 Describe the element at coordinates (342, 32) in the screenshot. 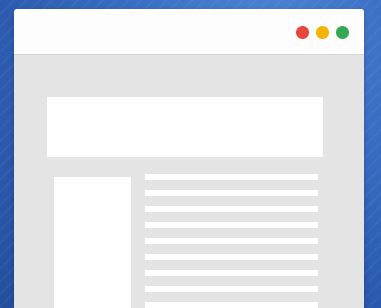

I see `maximize-dot-icon` at that location.